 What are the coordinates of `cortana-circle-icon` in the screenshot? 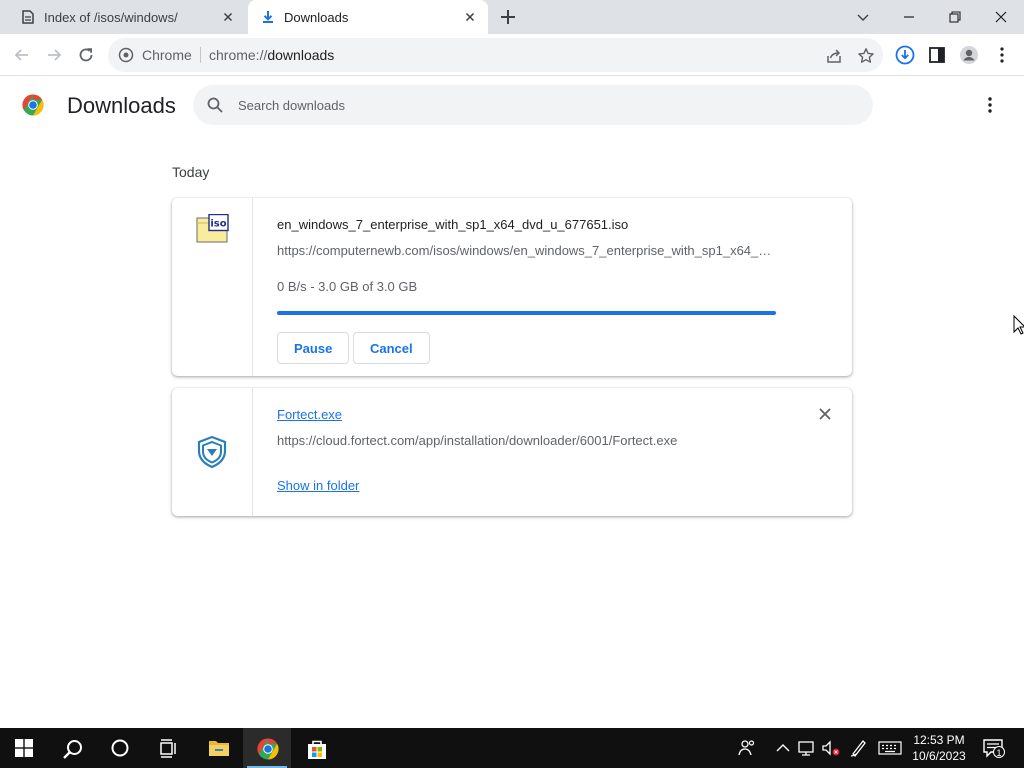 It's located at (120, 748).